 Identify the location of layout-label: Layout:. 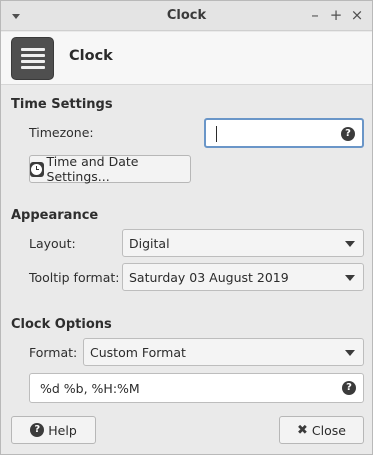
(52, 243).